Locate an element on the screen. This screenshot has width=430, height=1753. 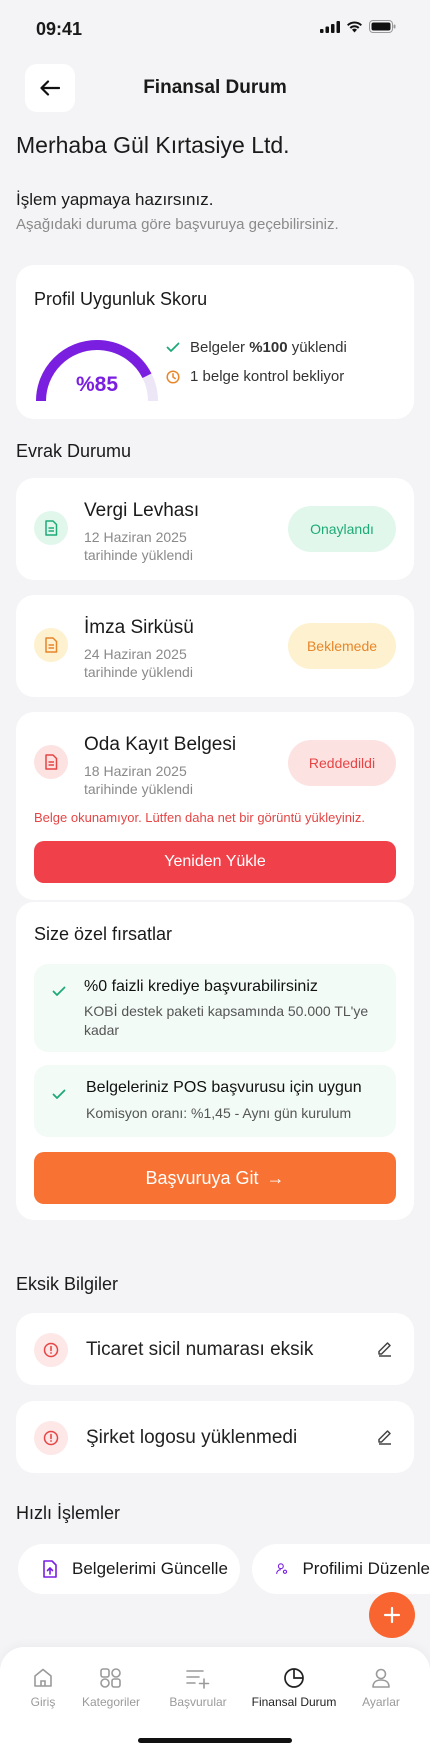
document-date: 12 Haziran 2025 tarihinde yüklendi is located at coordinates (138, 546).